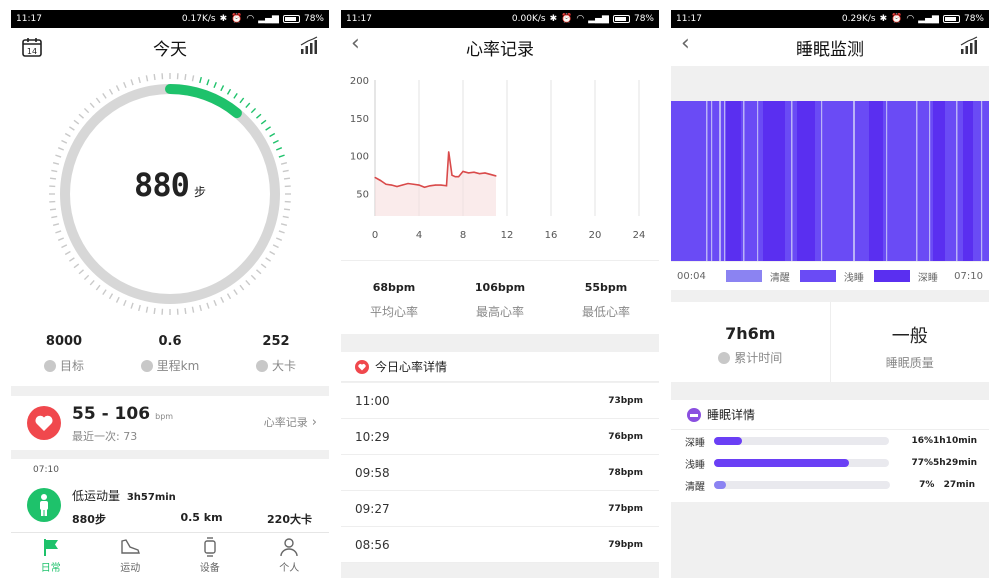  I want to click on list-item: 11:00 73bpm, so click(500, 401).